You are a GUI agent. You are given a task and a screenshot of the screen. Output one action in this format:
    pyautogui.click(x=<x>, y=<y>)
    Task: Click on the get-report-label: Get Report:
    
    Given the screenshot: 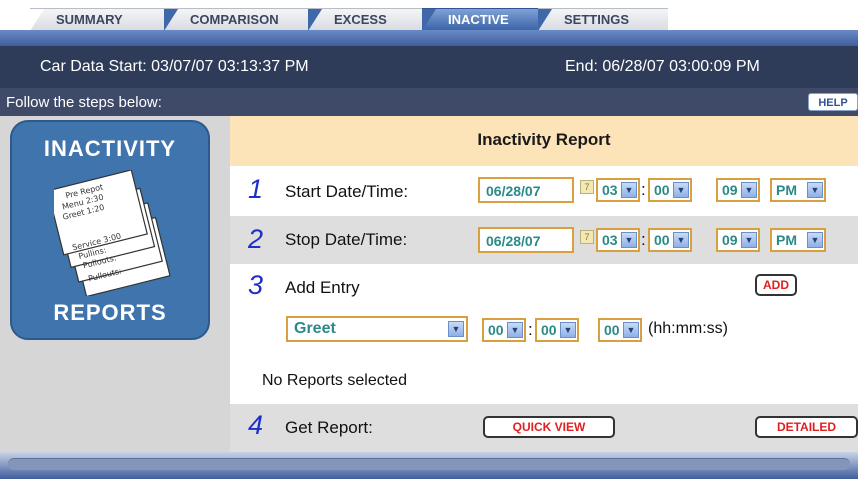 What is the action you would take?
    pyautogui.click(x=329, y=427)
    